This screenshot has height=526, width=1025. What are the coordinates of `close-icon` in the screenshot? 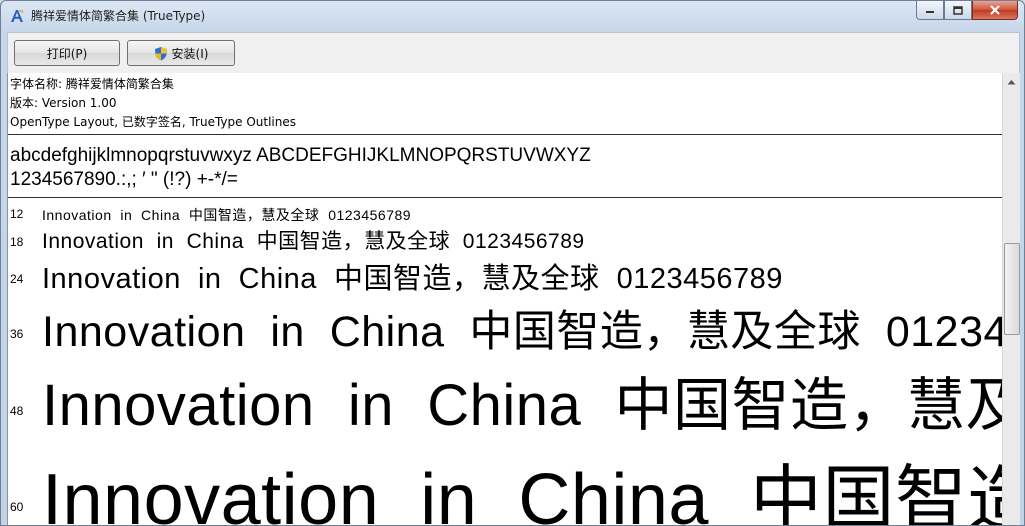 It's located at (995, 10).